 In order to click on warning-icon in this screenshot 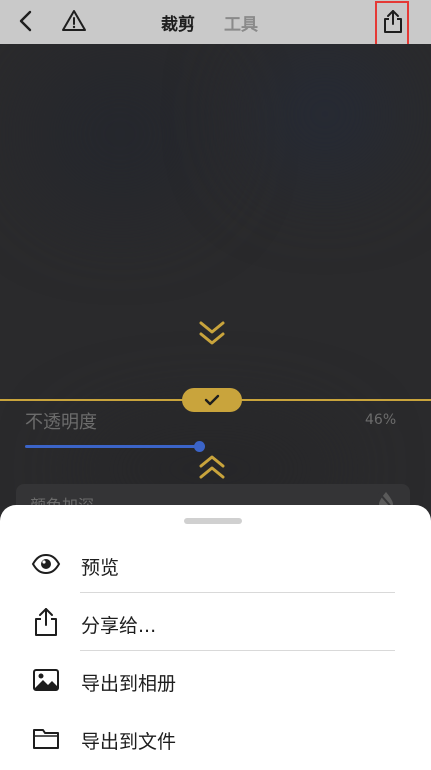, I will do `click(74, 20)`.